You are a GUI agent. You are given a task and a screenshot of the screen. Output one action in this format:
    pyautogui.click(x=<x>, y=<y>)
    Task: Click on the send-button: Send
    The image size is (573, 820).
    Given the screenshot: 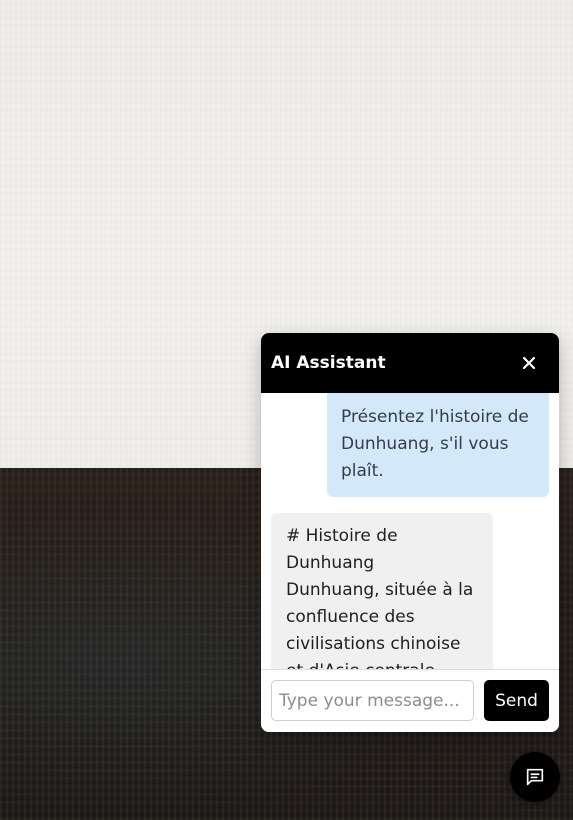 What is the action you would take?
    pyautogui.click(x=516, y=700)
    